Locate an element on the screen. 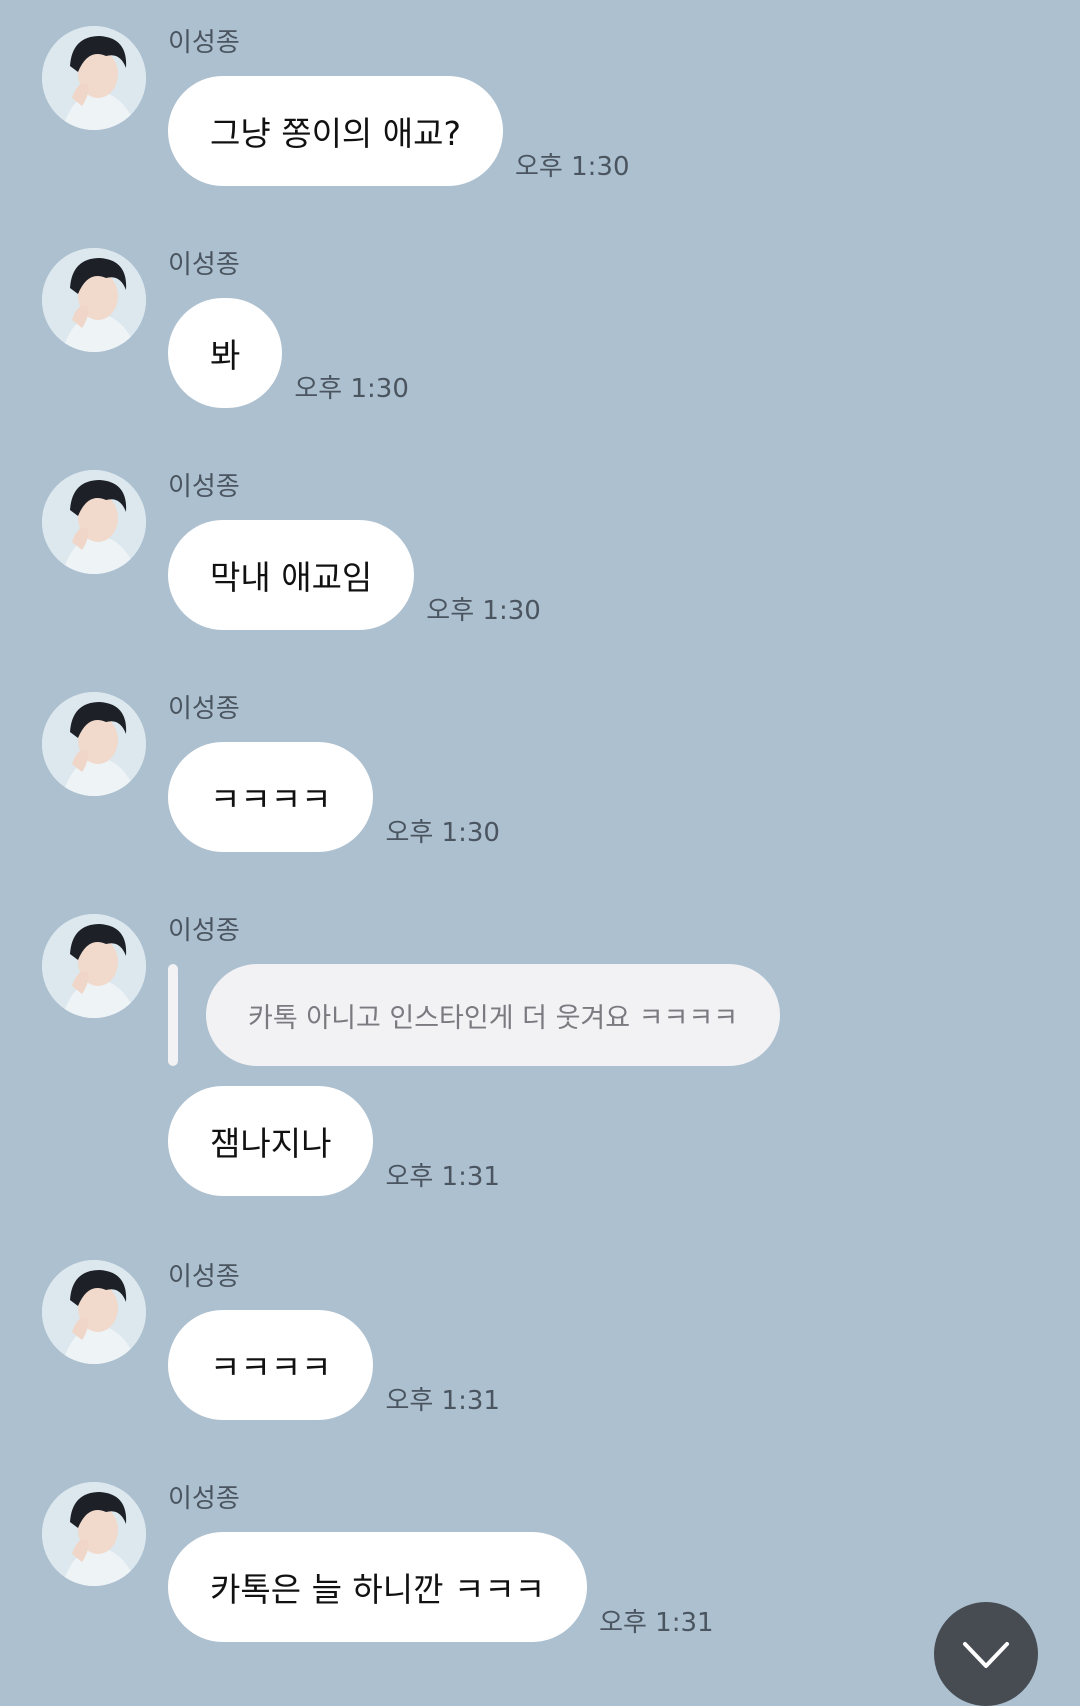 This screenshot has width=1080, height=1706. message-row: 막내 애교임오후 1:30 is located at coordinates (354, 575).